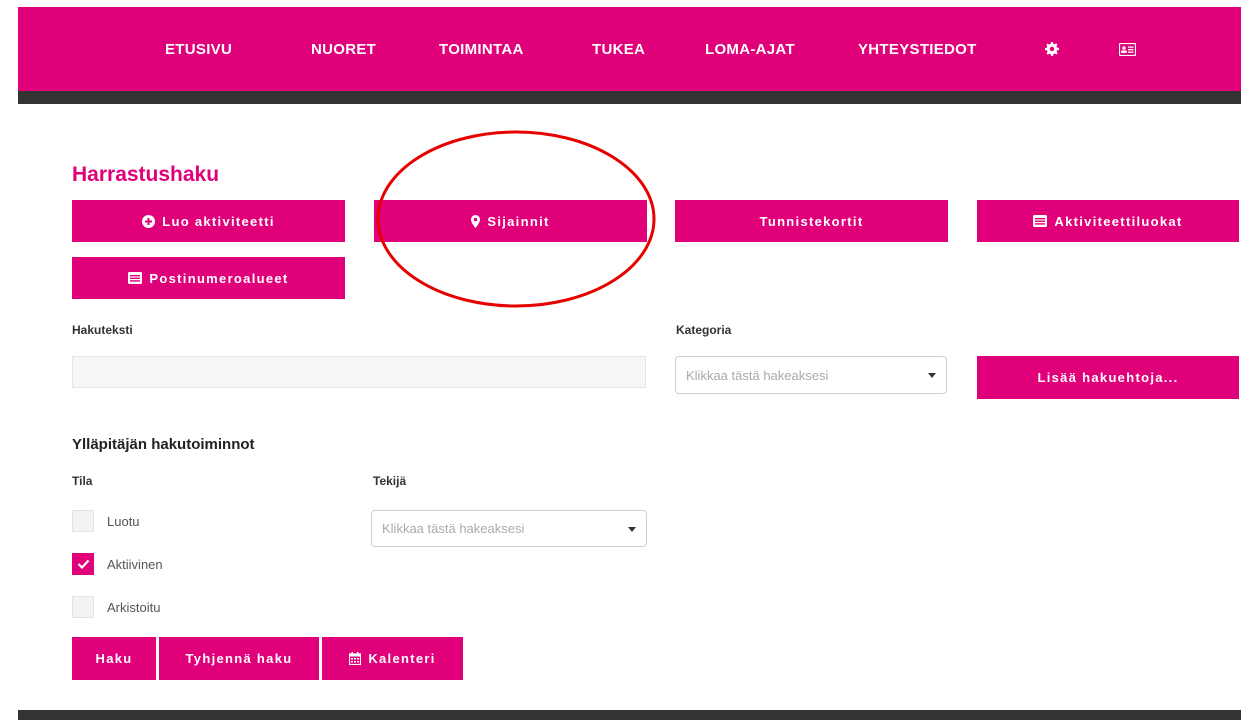  I want to click on create-activity-button: Luo aktiviteetti, so click(208, 221).